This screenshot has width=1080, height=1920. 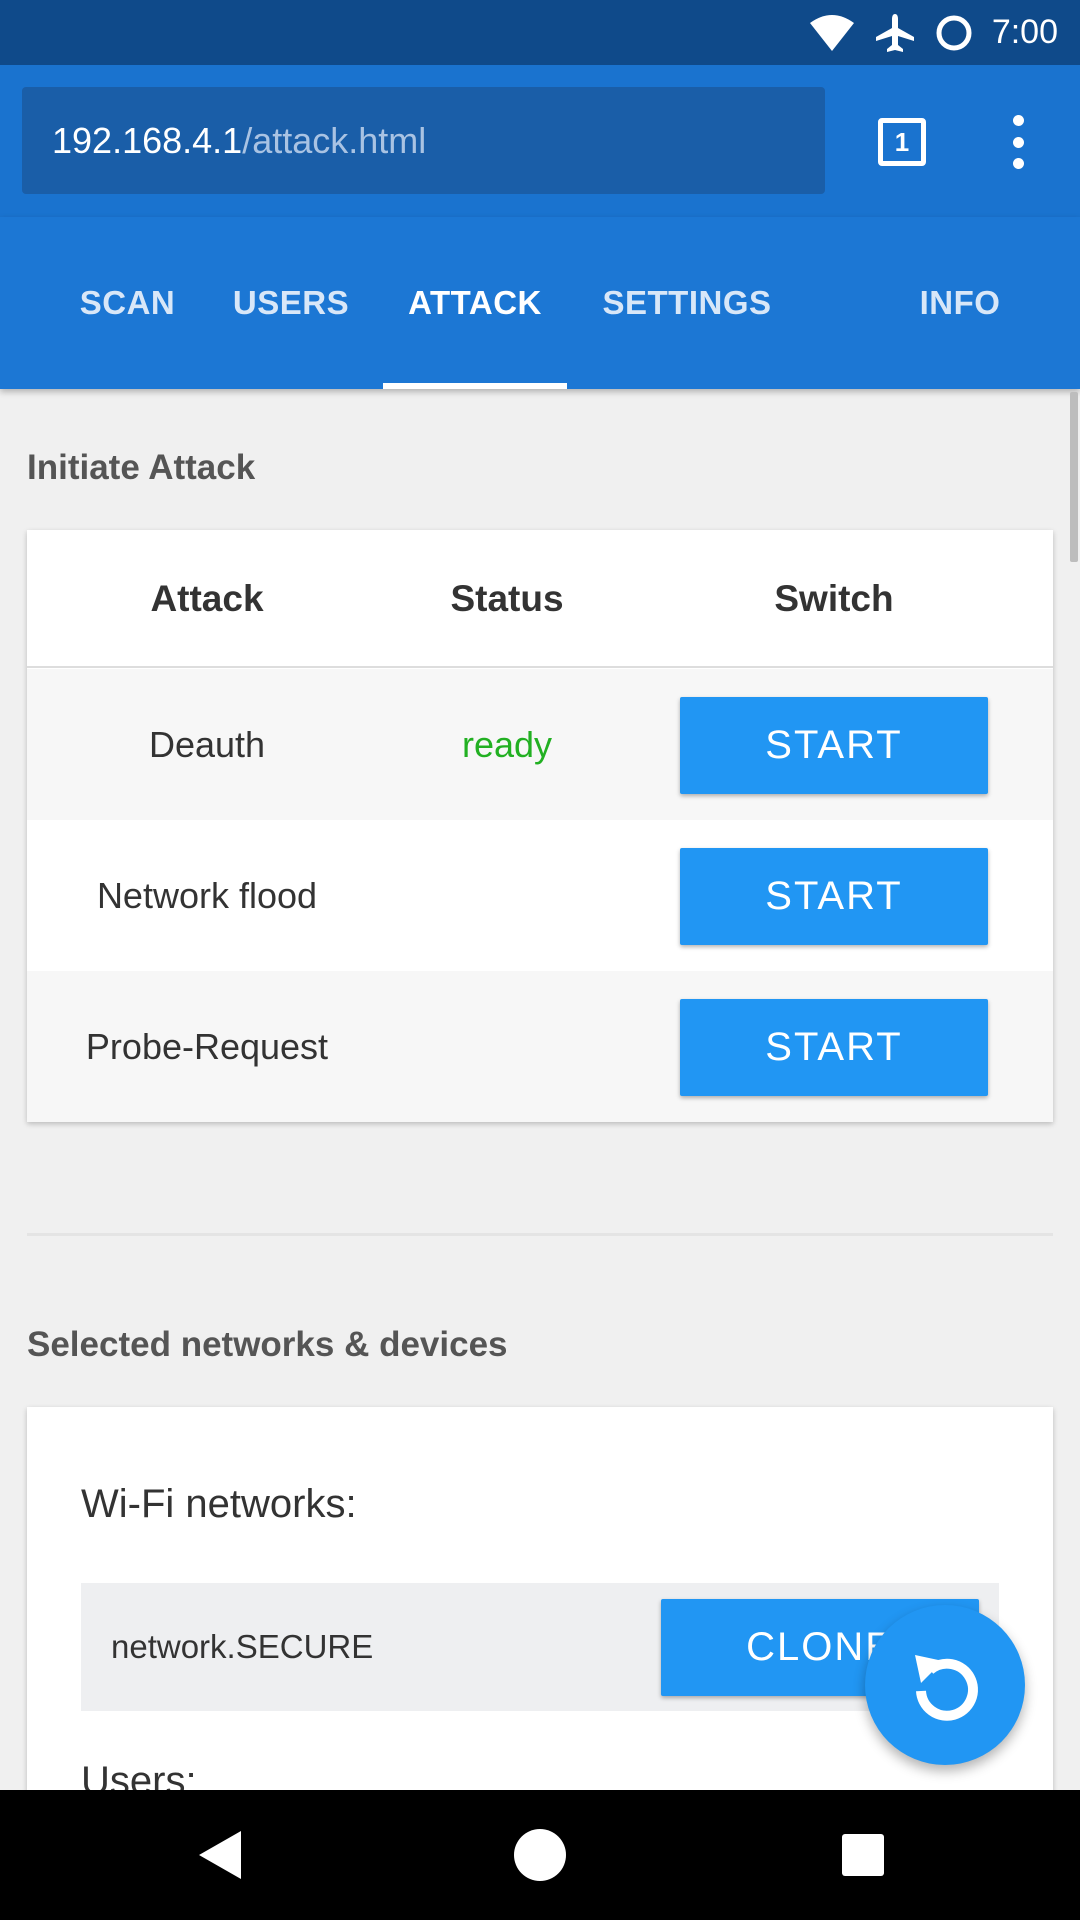 I want to click on table-row: Probe-Request START, so click(x=540, y=1046).